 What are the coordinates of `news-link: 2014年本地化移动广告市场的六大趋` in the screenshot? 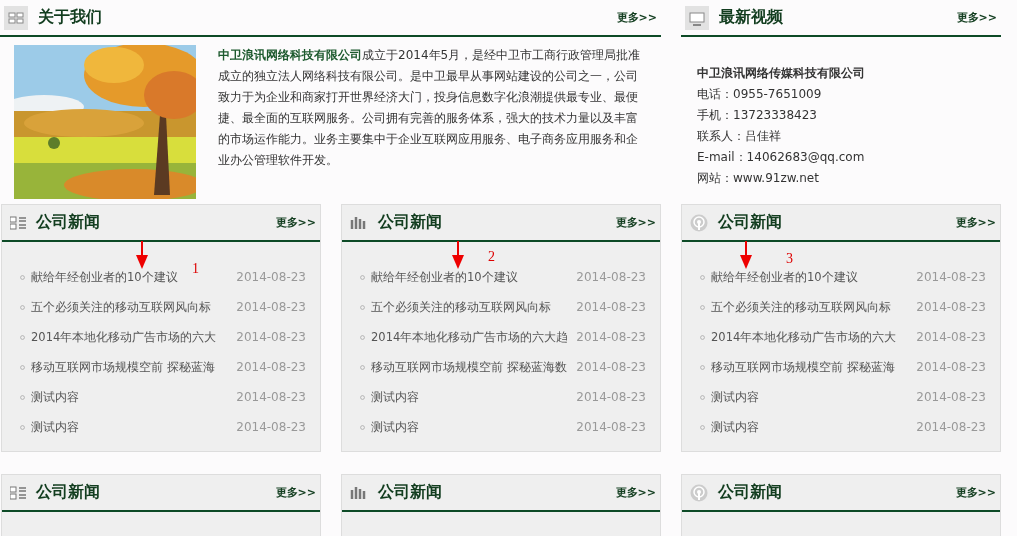 It's located at (470, 337).